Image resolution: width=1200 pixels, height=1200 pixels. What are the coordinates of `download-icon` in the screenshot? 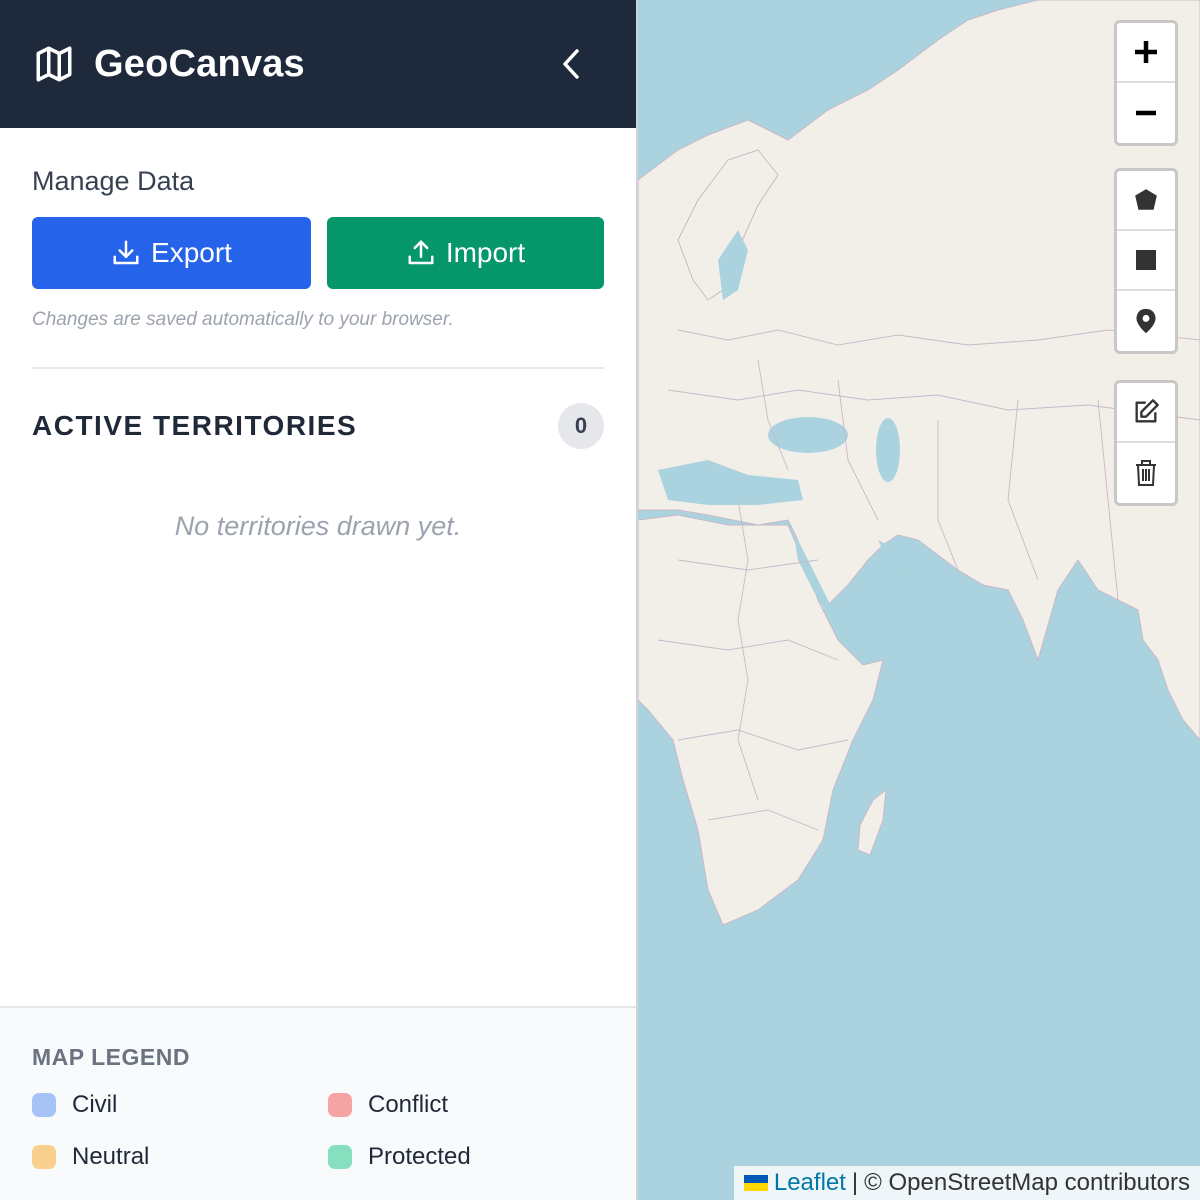 It's located at (126, 252).